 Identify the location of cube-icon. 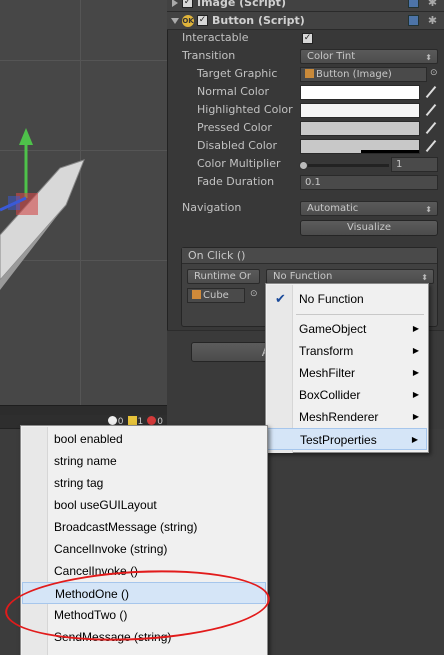
(196, 294).